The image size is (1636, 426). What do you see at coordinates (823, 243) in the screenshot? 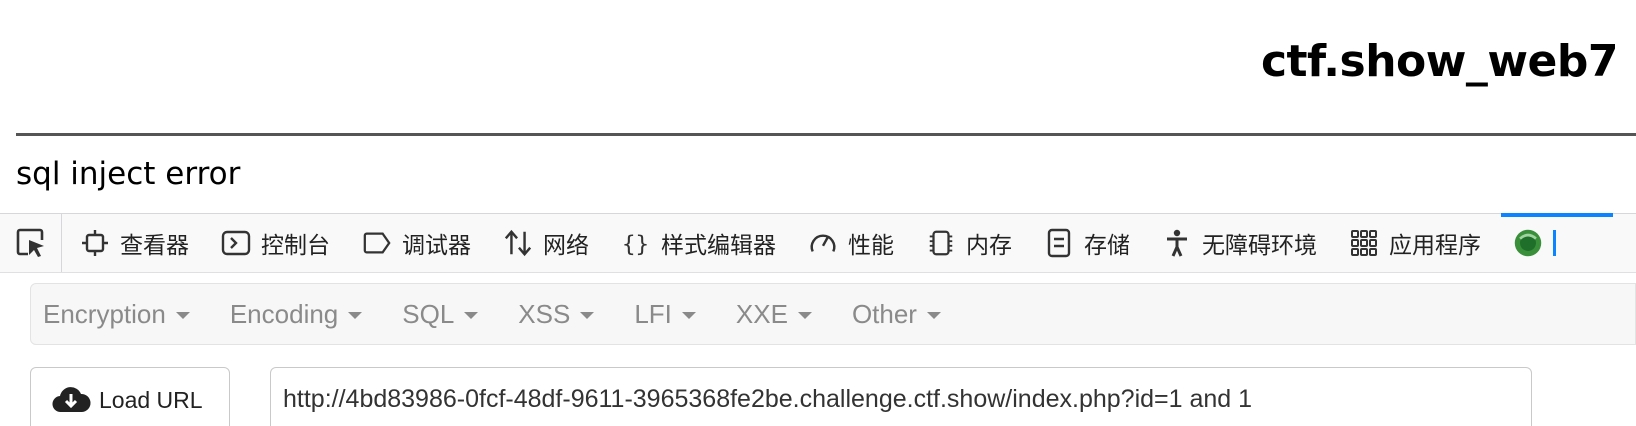
I see `performance-icon` at bounding box center [823, 243].